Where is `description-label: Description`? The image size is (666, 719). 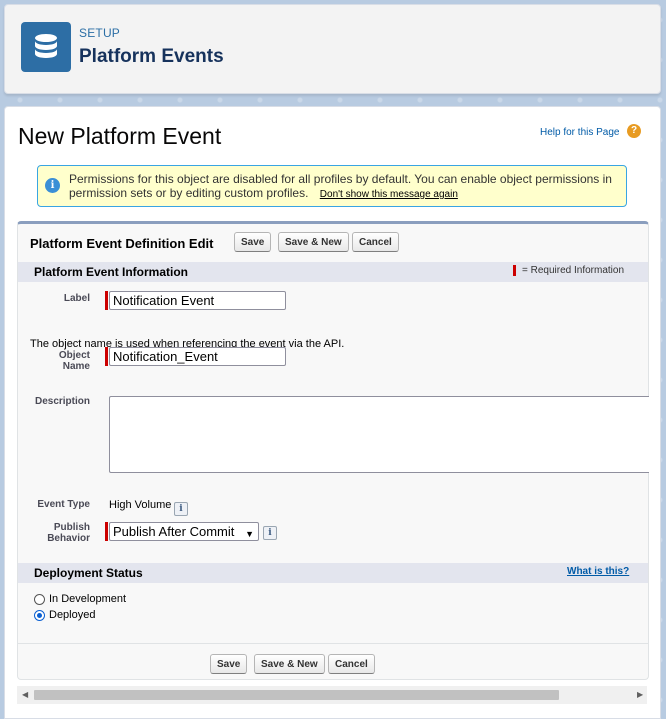 description-label: Description is located at coordinates (62, 401).